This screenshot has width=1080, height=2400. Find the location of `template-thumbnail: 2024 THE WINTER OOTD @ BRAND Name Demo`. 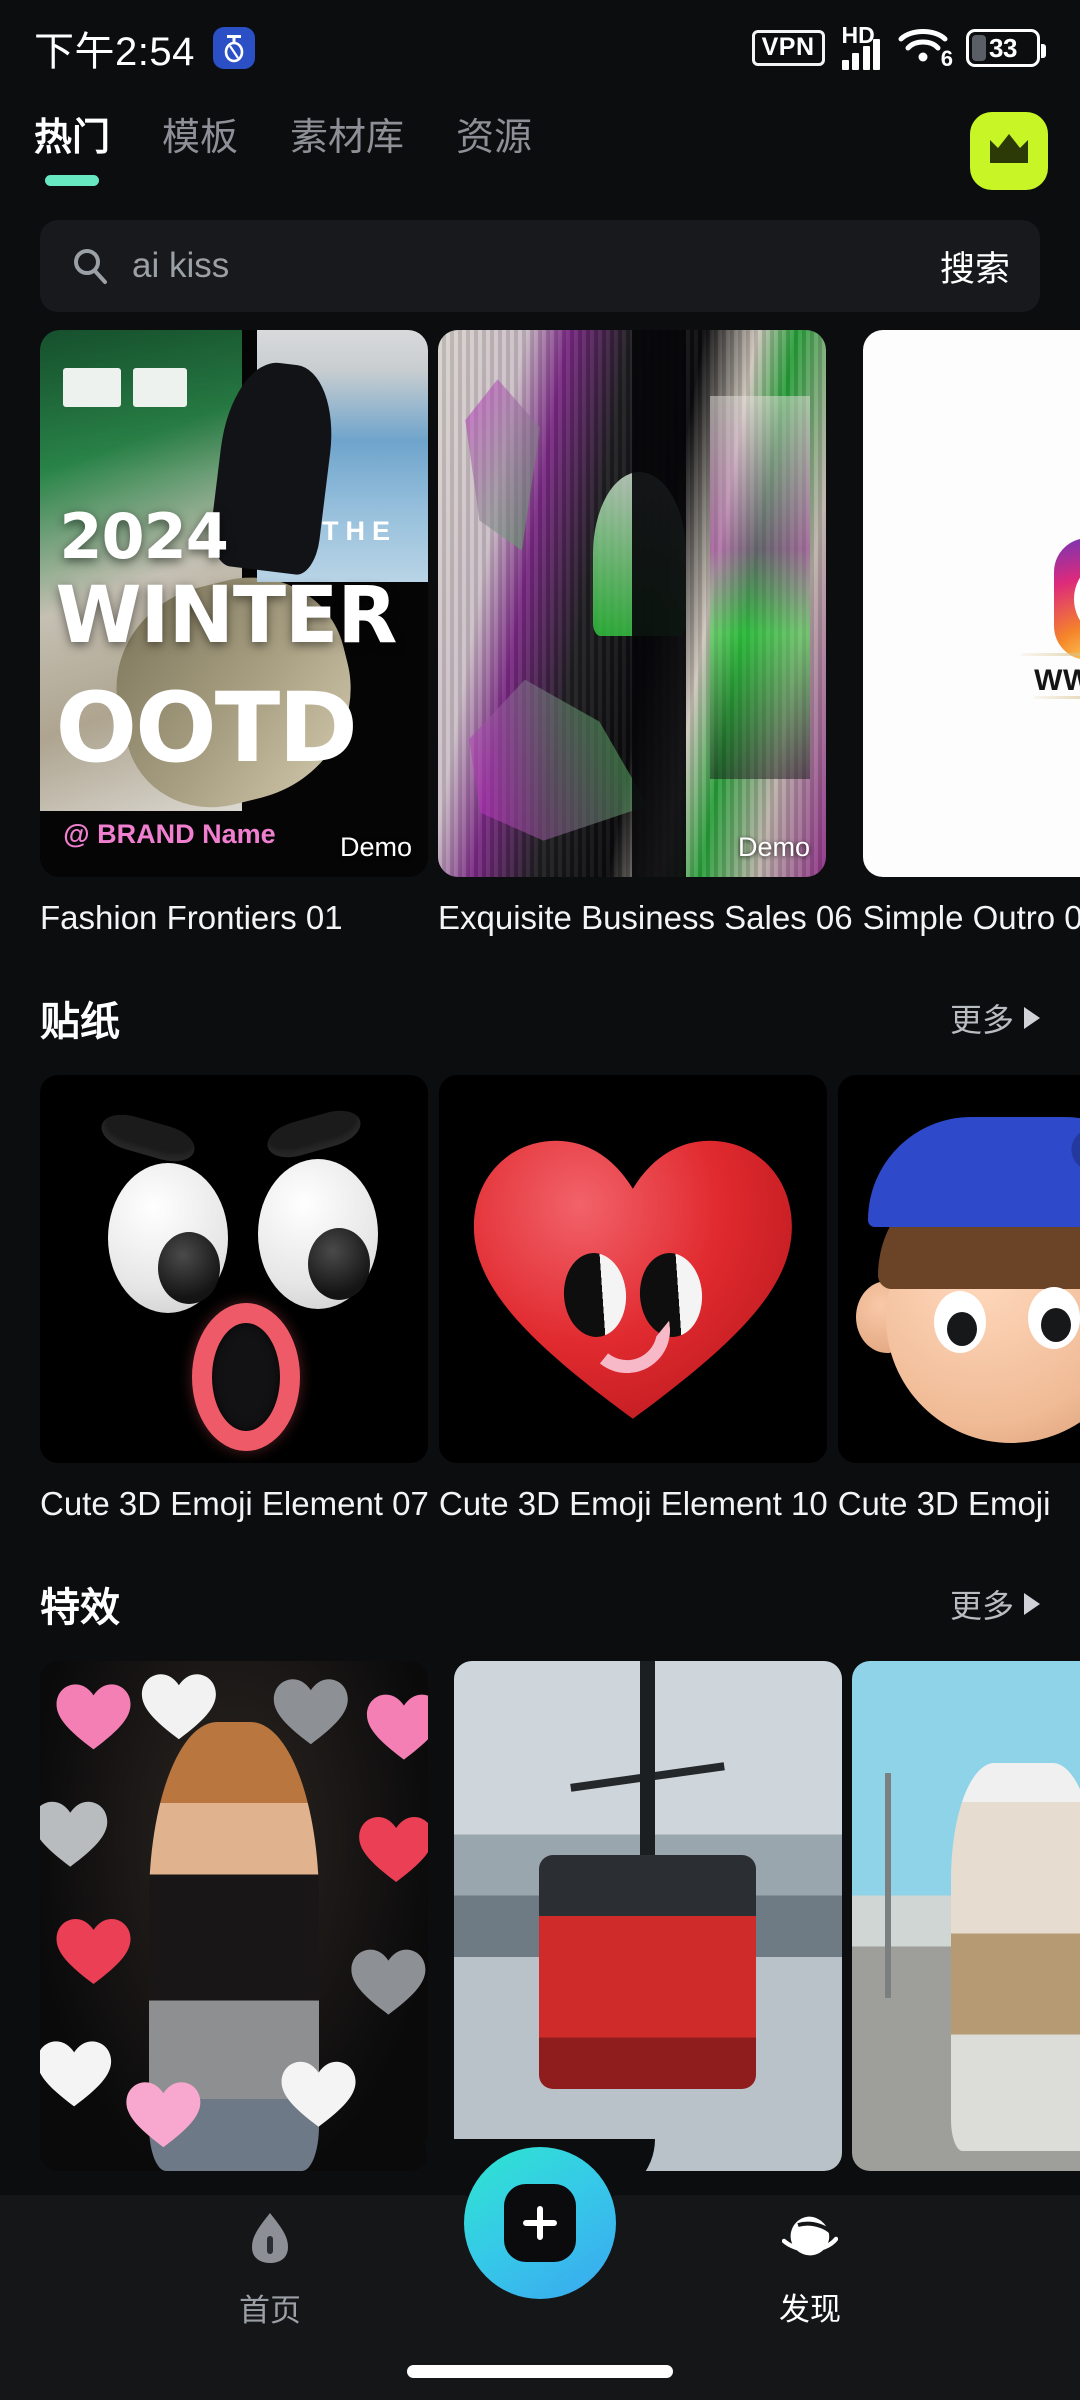

template-thumbnail: 2024 THE WINTER OOTD @ BRAND Name Demo is located at coordinates (234, 603).